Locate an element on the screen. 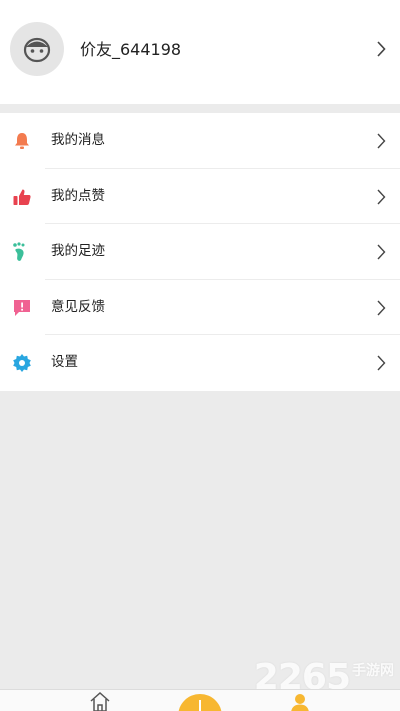  bottom-tab-bar is located at coordinates (200, 700).